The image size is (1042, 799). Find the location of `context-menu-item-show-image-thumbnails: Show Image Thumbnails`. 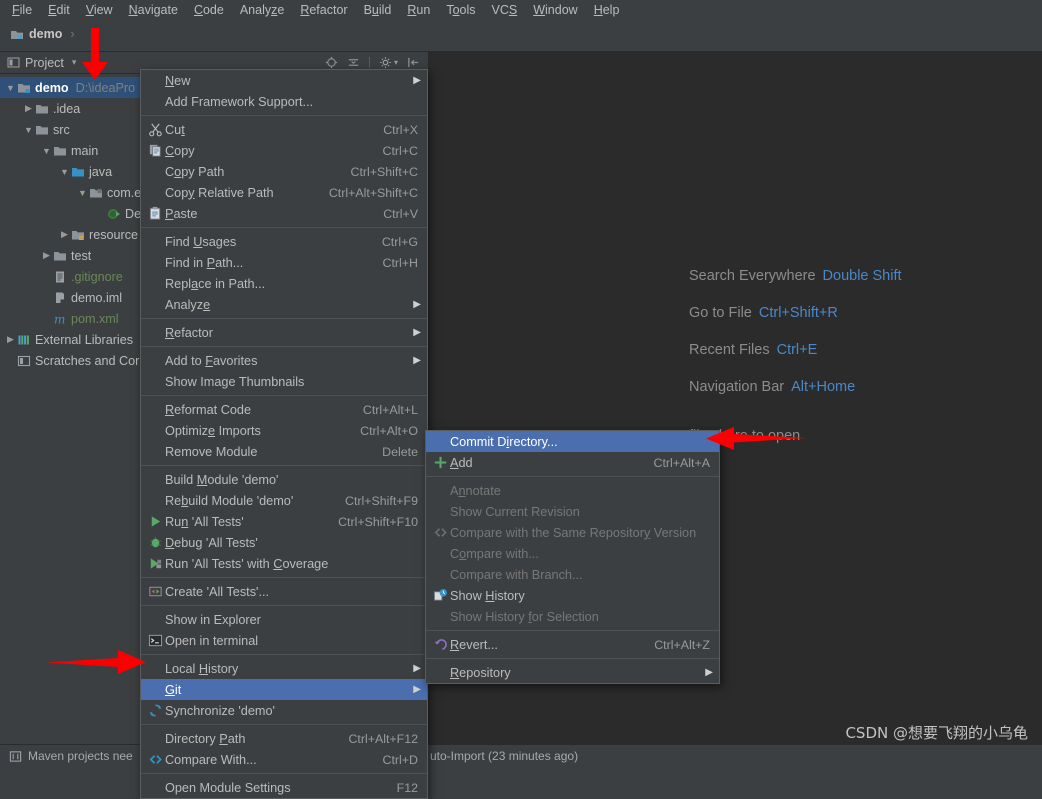

context-menu-item-show-image-thumbnails: Show Image Thumbnails is located at coordinates (284, 381).